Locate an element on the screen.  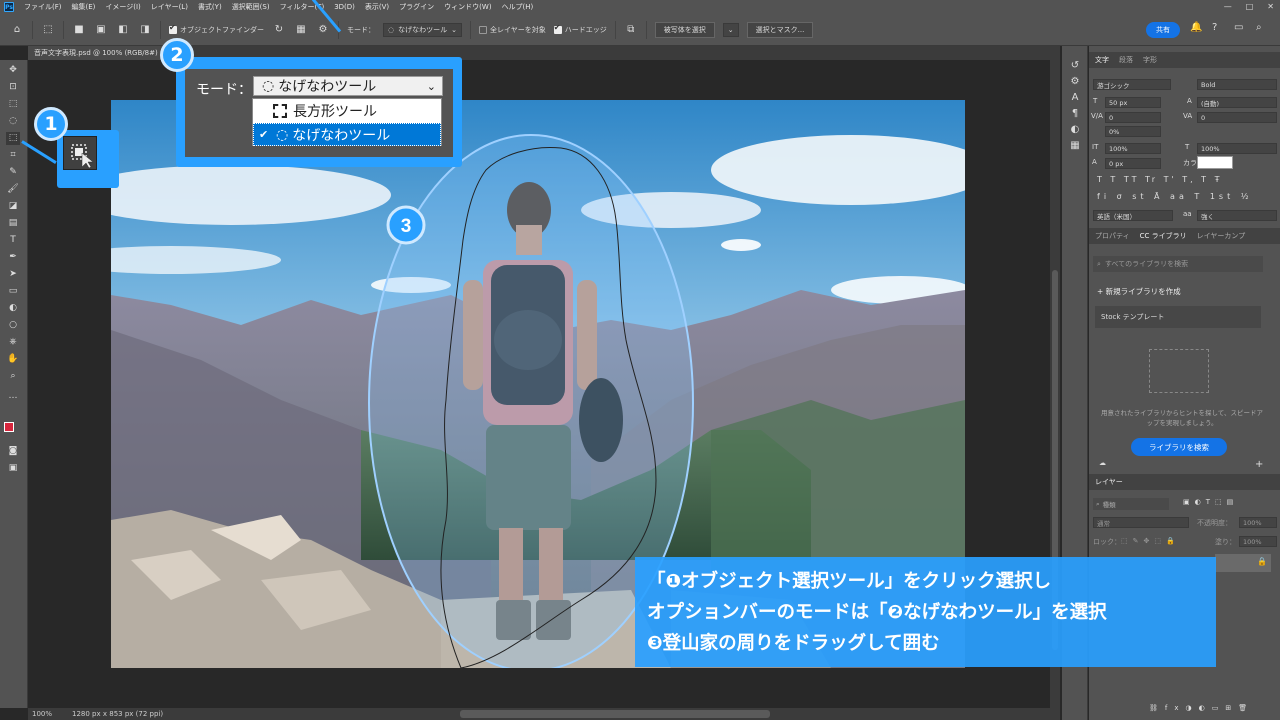
fill-field: 100% is located at coordinates (1258, 541).